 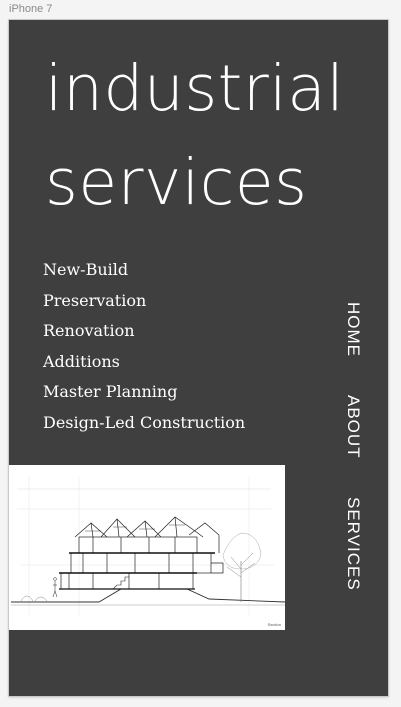 I want to click on house-section-sketch, so click(x=148, y=545).